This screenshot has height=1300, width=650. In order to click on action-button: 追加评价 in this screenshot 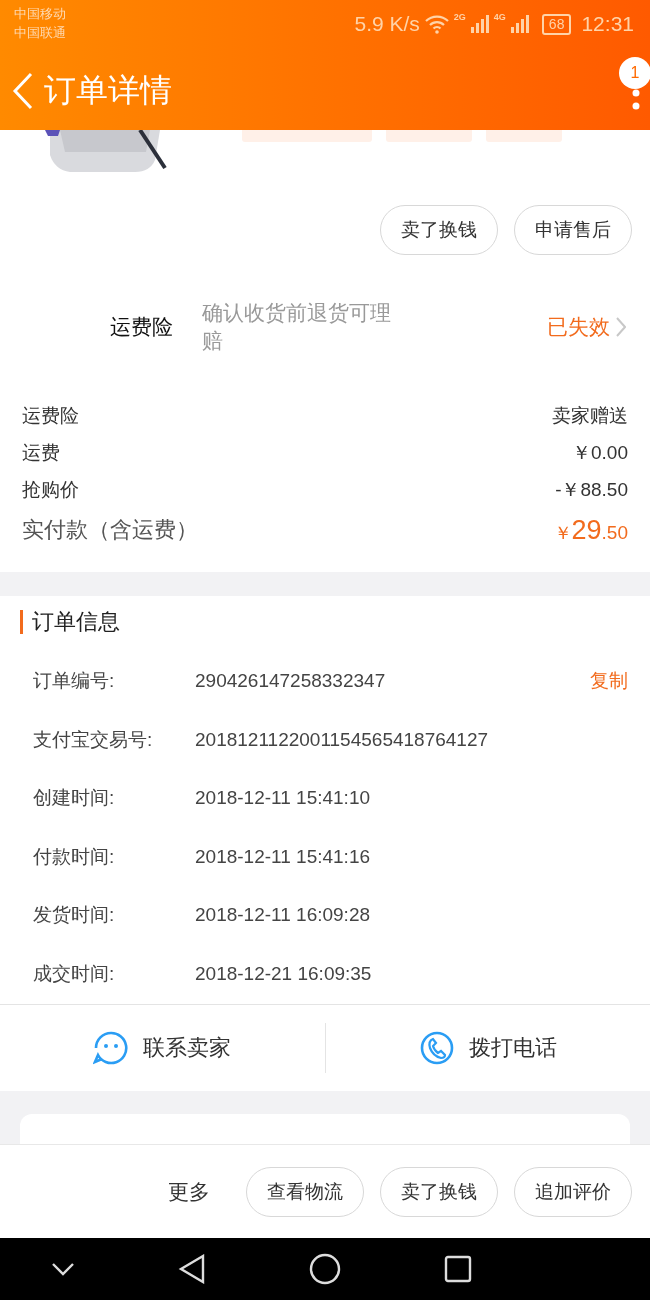, I will do `click(573, 1191)`.